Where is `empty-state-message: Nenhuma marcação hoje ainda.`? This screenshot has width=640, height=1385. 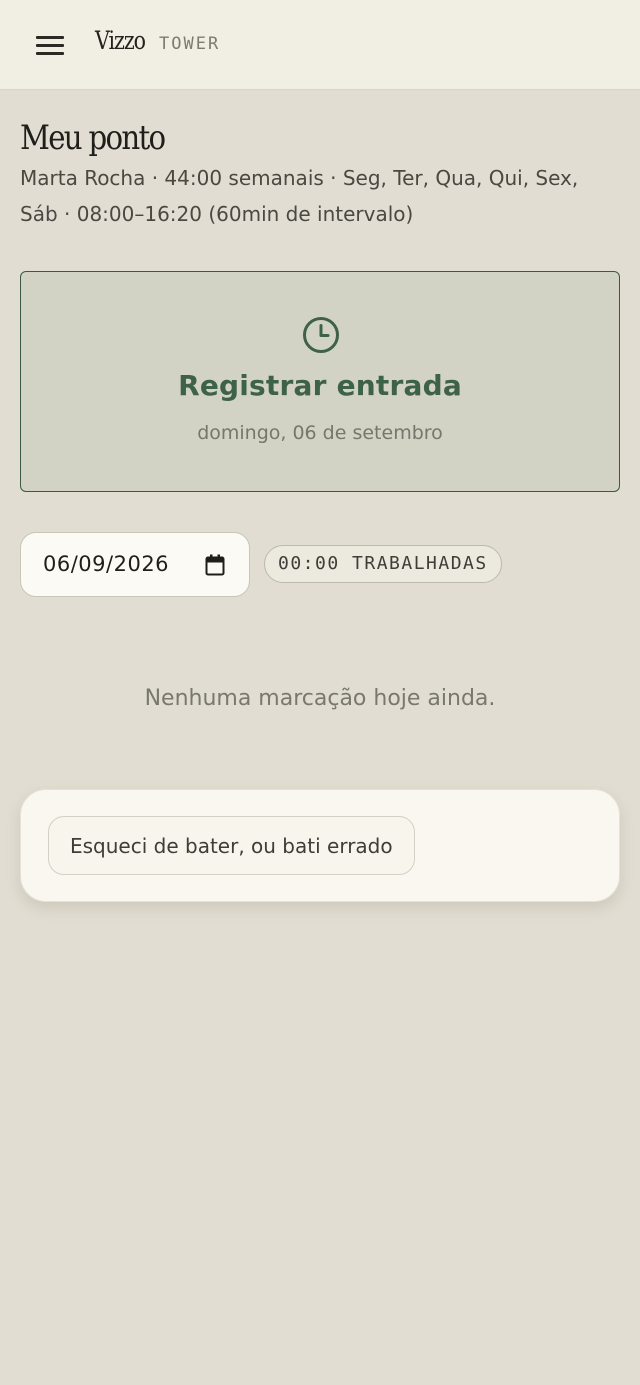
empty-state-message: Nenhuma marcação hoje ainda. is located at coordinates (320, 698).